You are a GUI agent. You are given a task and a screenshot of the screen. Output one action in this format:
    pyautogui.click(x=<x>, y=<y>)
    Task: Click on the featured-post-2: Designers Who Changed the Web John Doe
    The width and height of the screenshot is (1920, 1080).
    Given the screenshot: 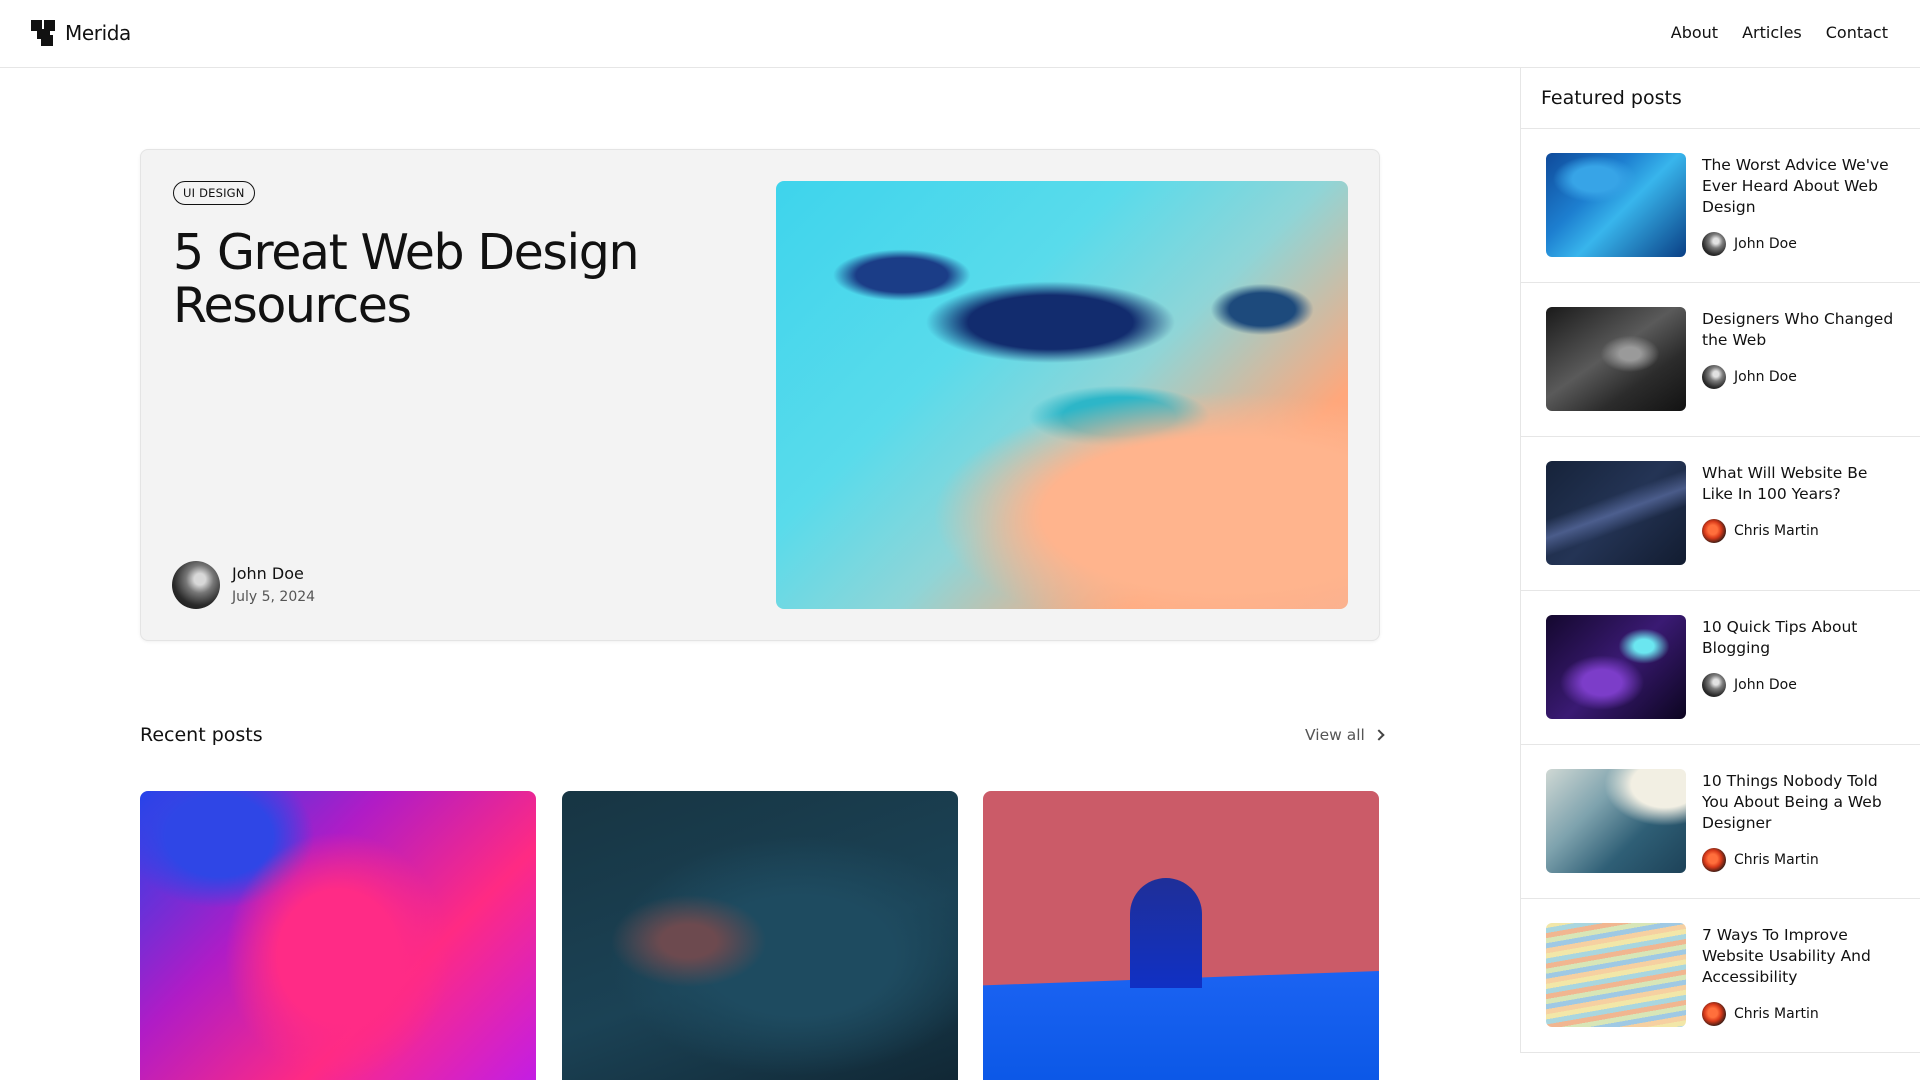 What is the action you would take?
    pyautogui.click(x=1720, y=360)
    